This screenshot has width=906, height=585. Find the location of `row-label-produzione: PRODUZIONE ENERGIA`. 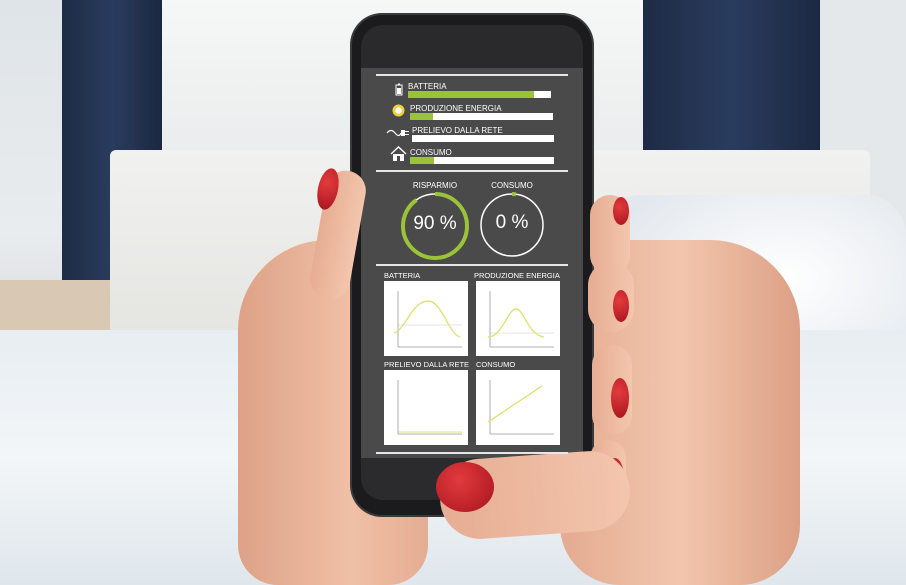

row-label-produzione: PRODUZIONE ENERGIA is located at coordinates (456, 108).